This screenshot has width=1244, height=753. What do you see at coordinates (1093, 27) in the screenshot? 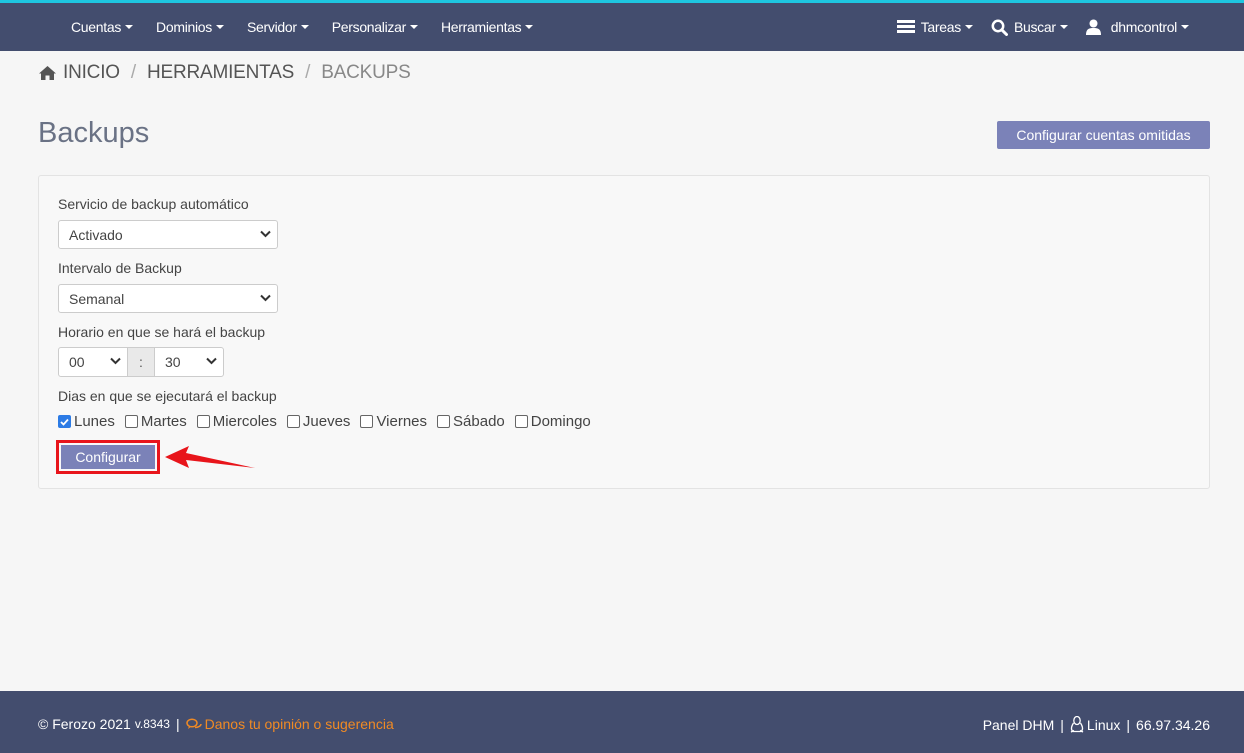
I see `user-icon` at bounding box center [1093, 27].